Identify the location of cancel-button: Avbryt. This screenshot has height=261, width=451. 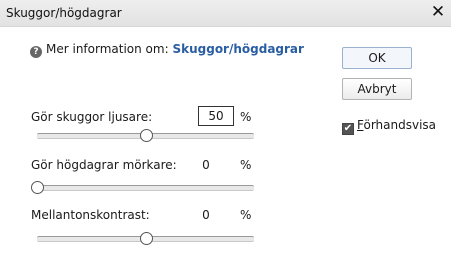
(377, 89).